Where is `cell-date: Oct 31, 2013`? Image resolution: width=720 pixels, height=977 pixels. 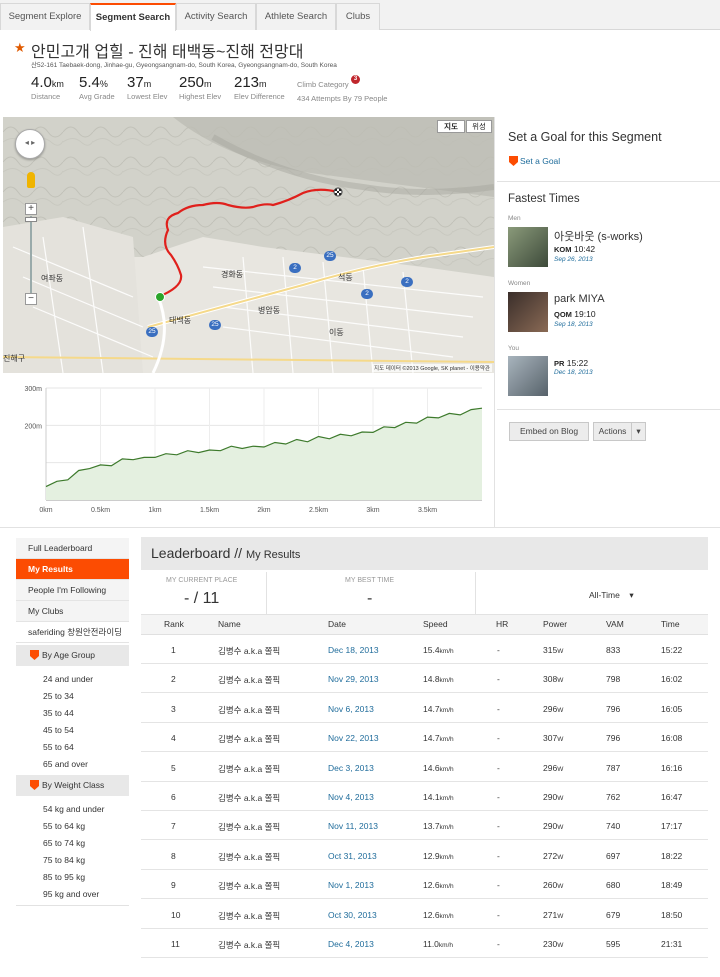
cell-date: Oct 31, 2013 is located at coordinates (352, 856).